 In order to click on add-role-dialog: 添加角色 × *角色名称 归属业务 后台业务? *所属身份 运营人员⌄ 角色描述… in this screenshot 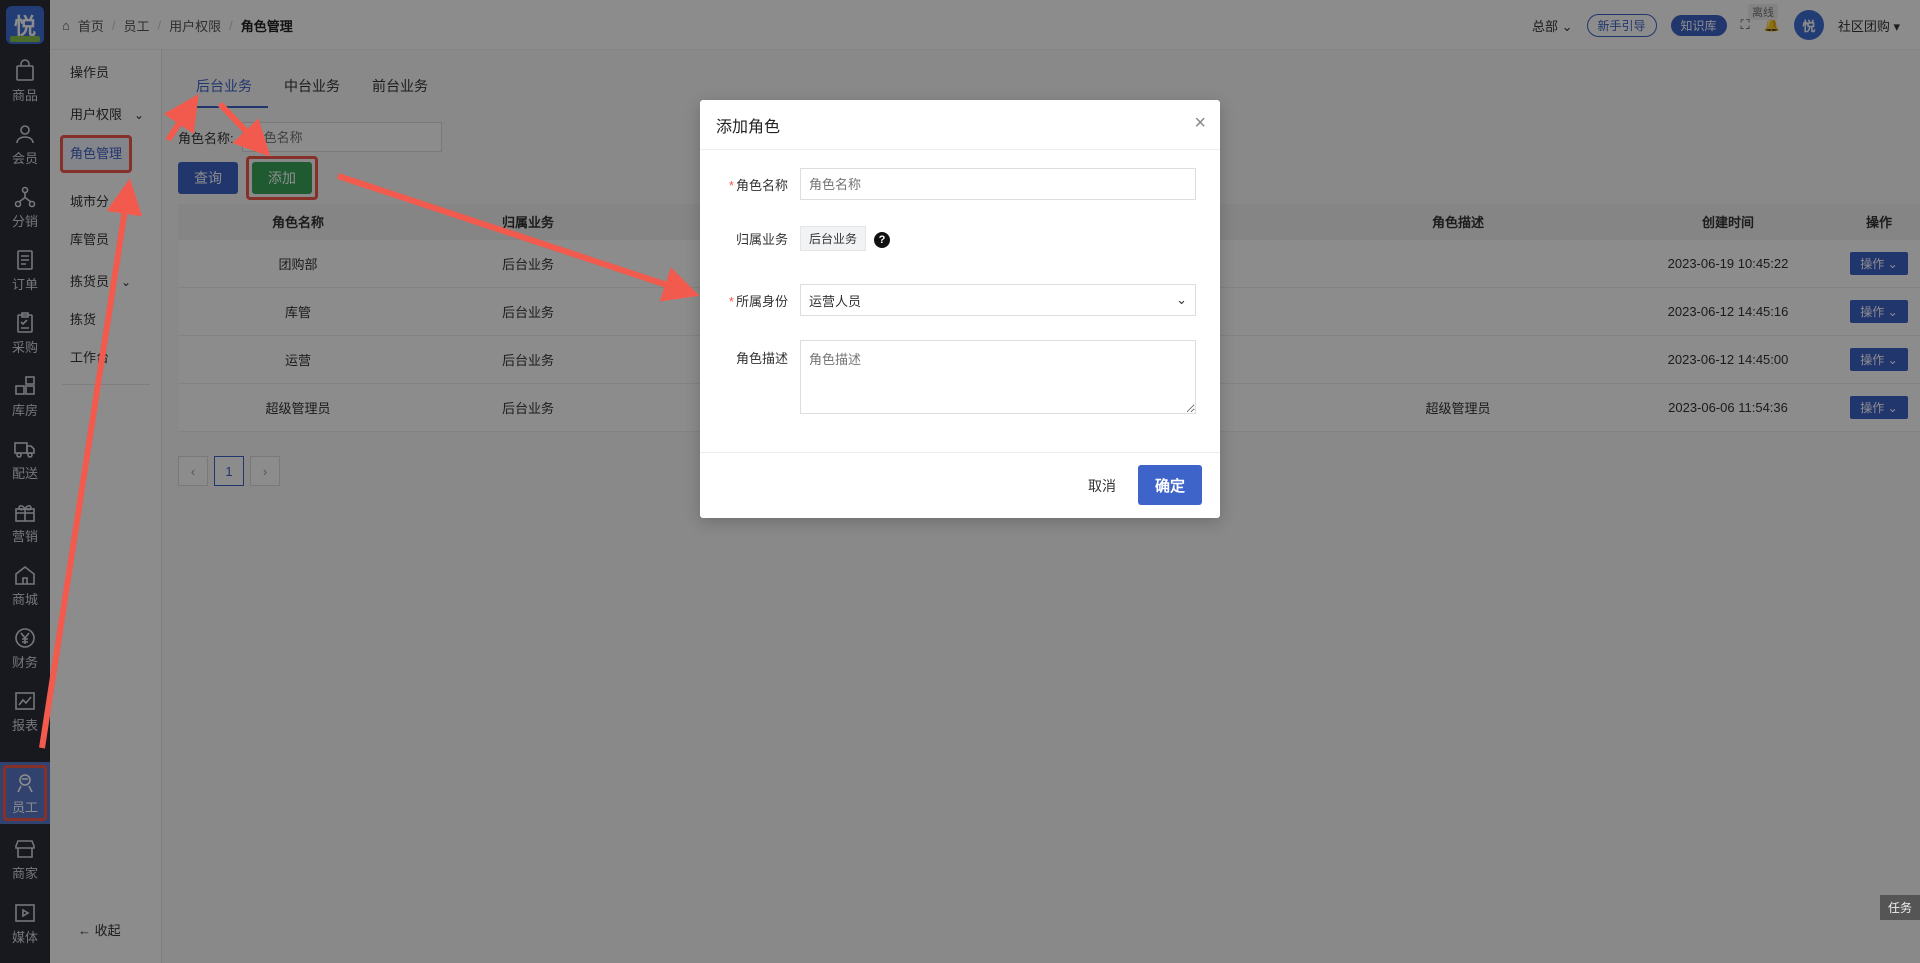, I will do `click(960, 309)`.